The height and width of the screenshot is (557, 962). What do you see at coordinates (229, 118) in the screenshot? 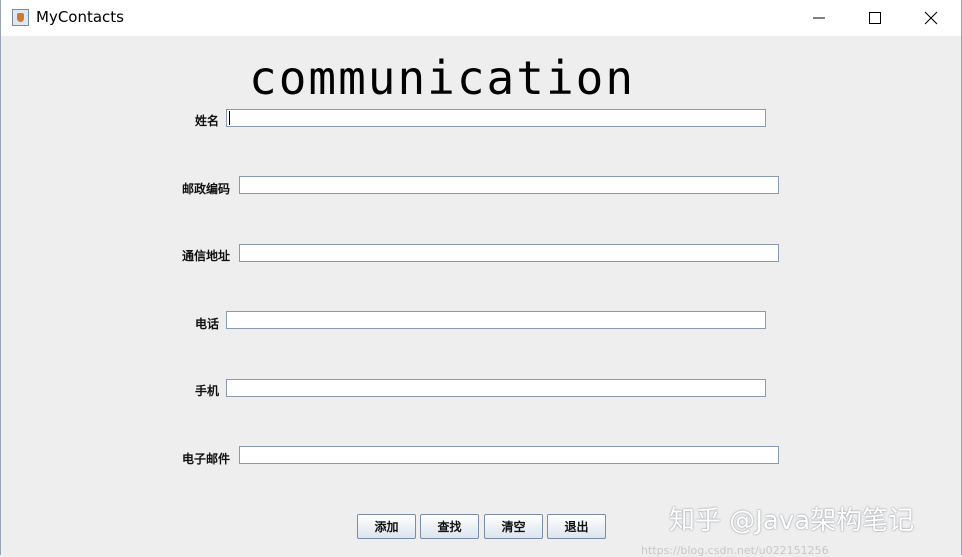
I see `text-caret` at bounding box center [229, 118].